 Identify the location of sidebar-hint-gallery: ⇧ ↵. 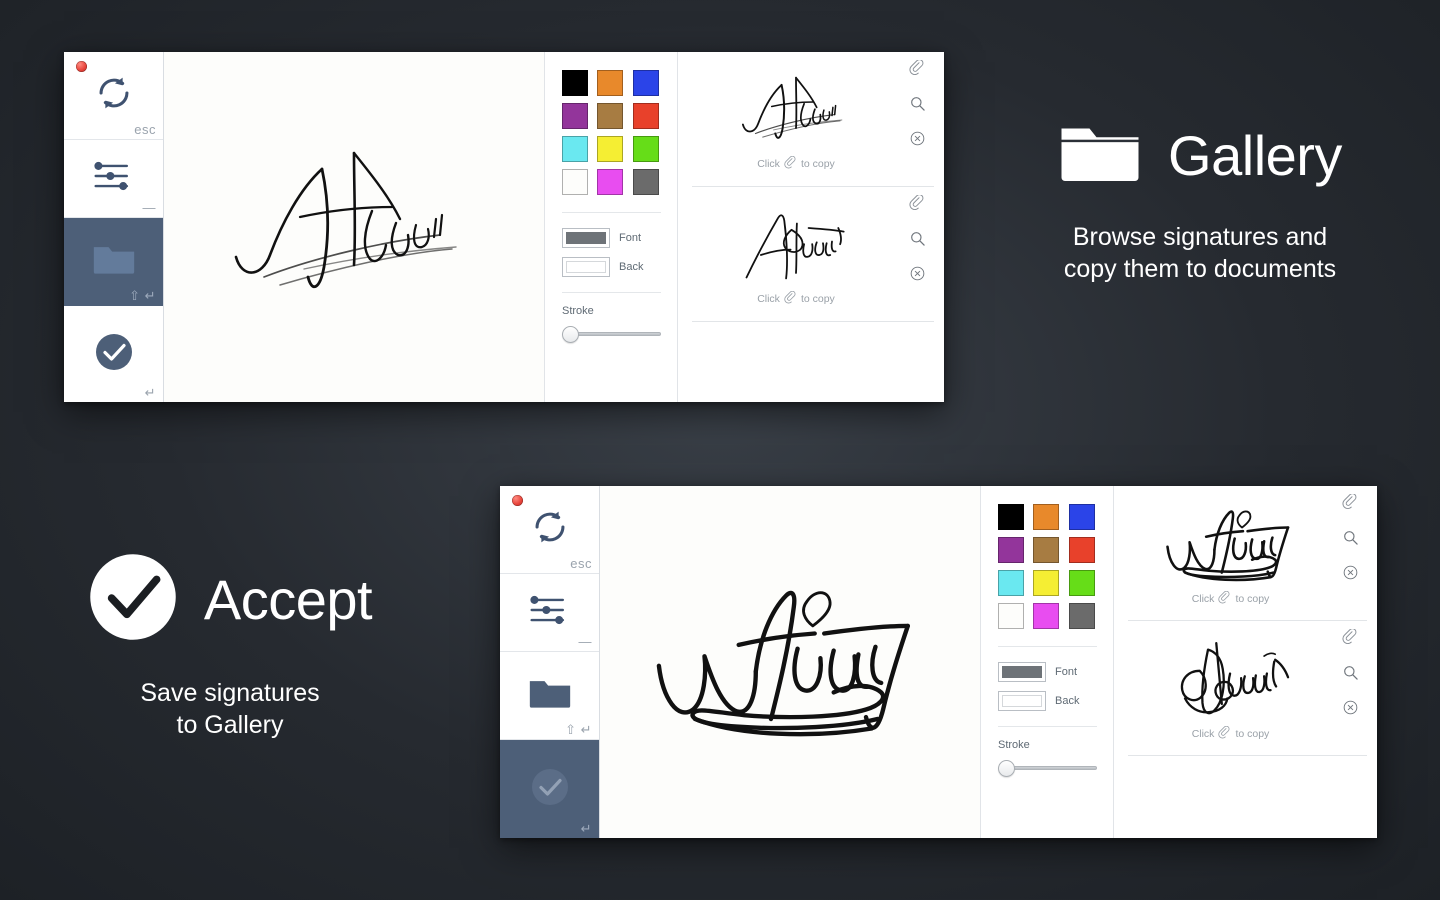
(578, 729).